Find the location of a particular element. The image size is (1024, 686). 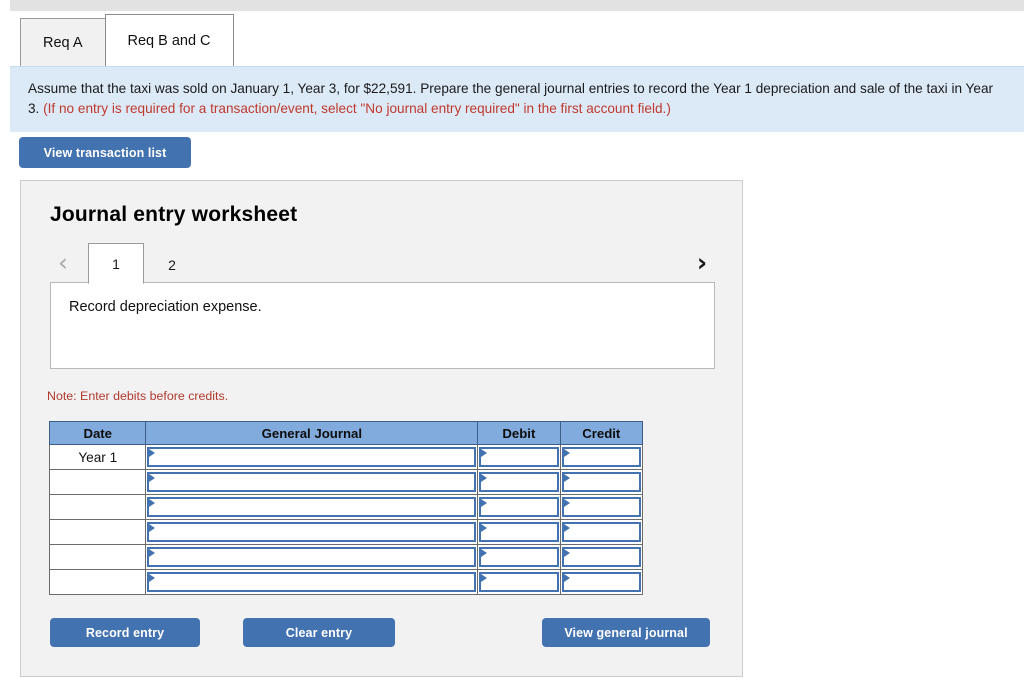

requirement-tabstrip: Req A Req B and C is located at coordinates (127, 40).